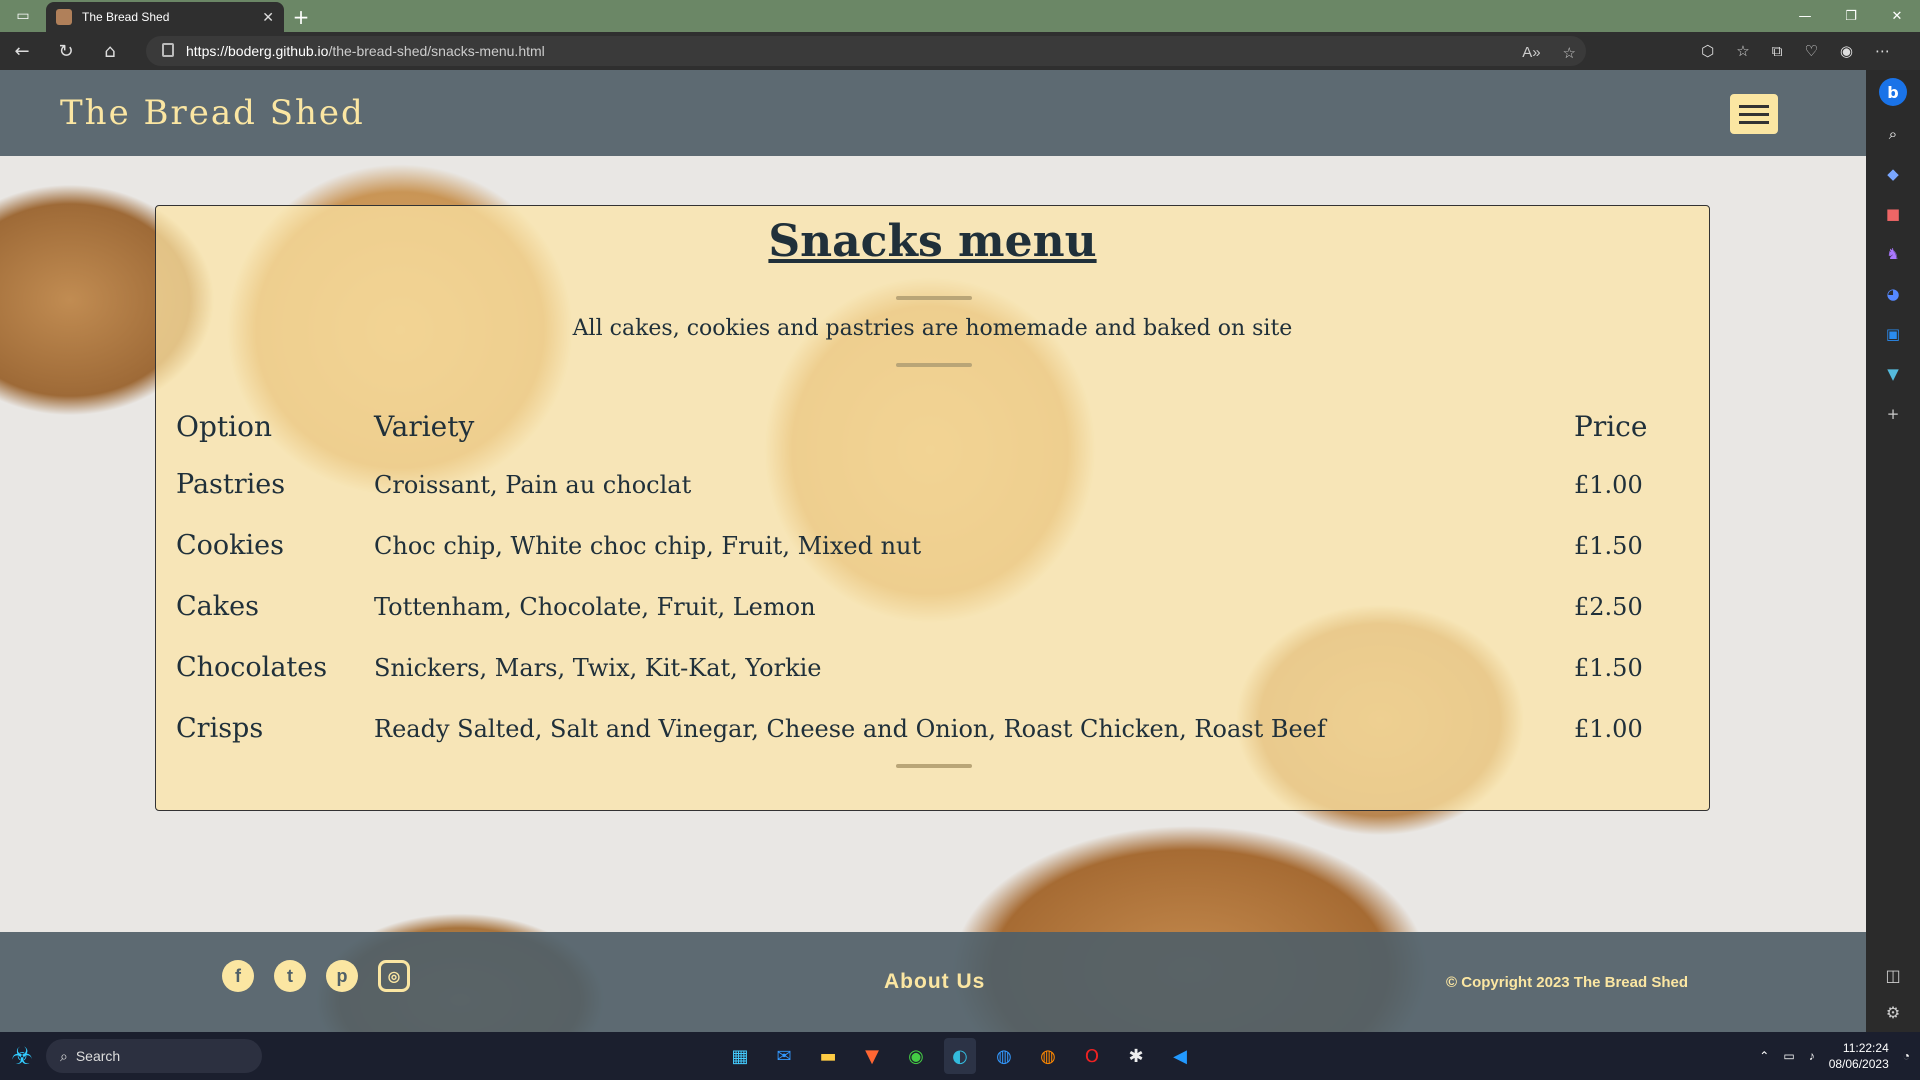 The height and width of the screenshot is (1080, 1920). Describe the element at coordinates (916, 1056) in the screenshot. I see `chrome-icon: ◉` at that location.